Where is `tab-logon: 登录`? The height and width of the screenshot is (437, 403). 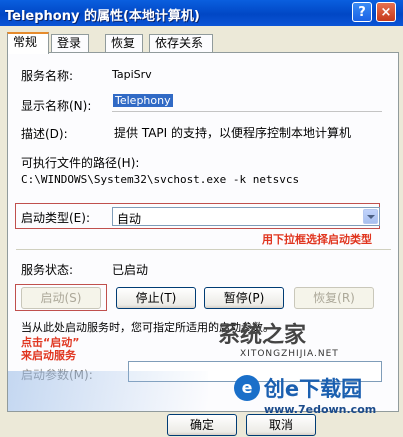
tab-logon: 登录 is located at coordinates (70, 43).